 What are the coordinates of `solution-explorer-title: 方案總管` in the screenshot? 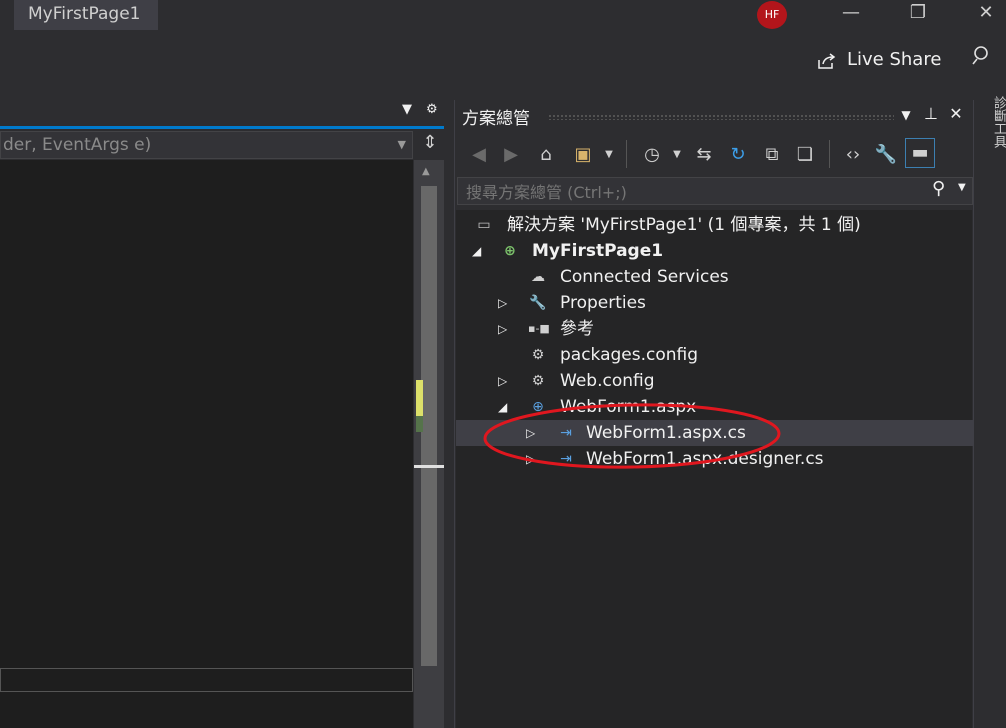 It's located at (496, 119).